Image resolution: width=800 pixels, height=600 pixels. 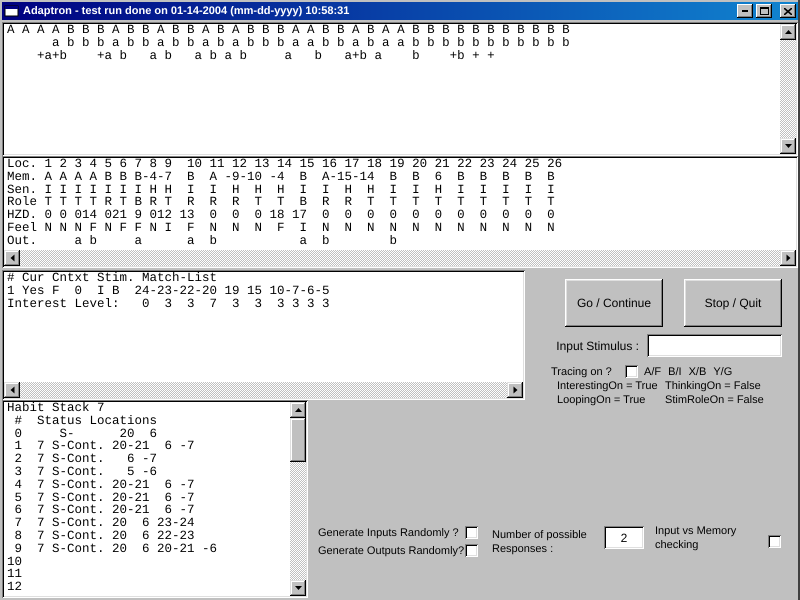 What do you see at coordinates (202, 241) in the screenshot?
I see `memory-table-row: Out. a b a a b a b b` at bounding box center [202, 241].